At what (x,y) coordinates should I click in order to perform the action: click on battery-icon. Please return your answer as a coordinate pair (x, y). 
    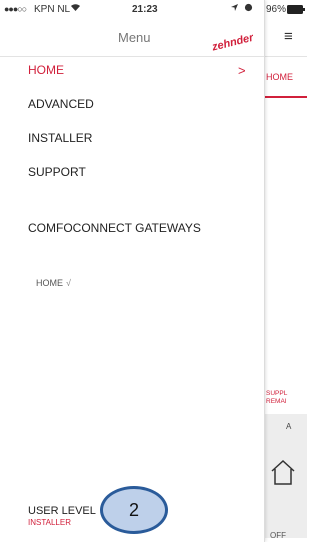
    Looking at the image, I should click on (296, 11).